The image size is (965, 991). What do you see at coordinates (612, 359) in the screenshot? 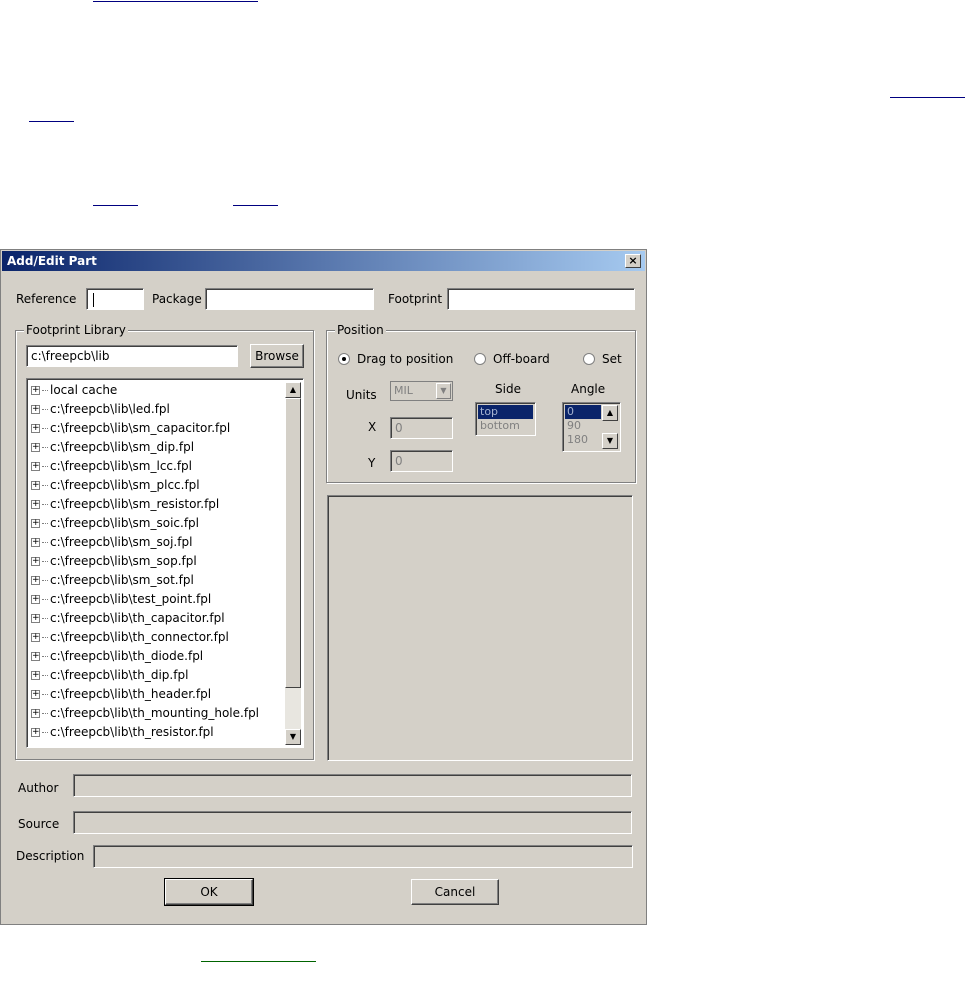
I see `set-label: Set` at bounding box center [612, 359].